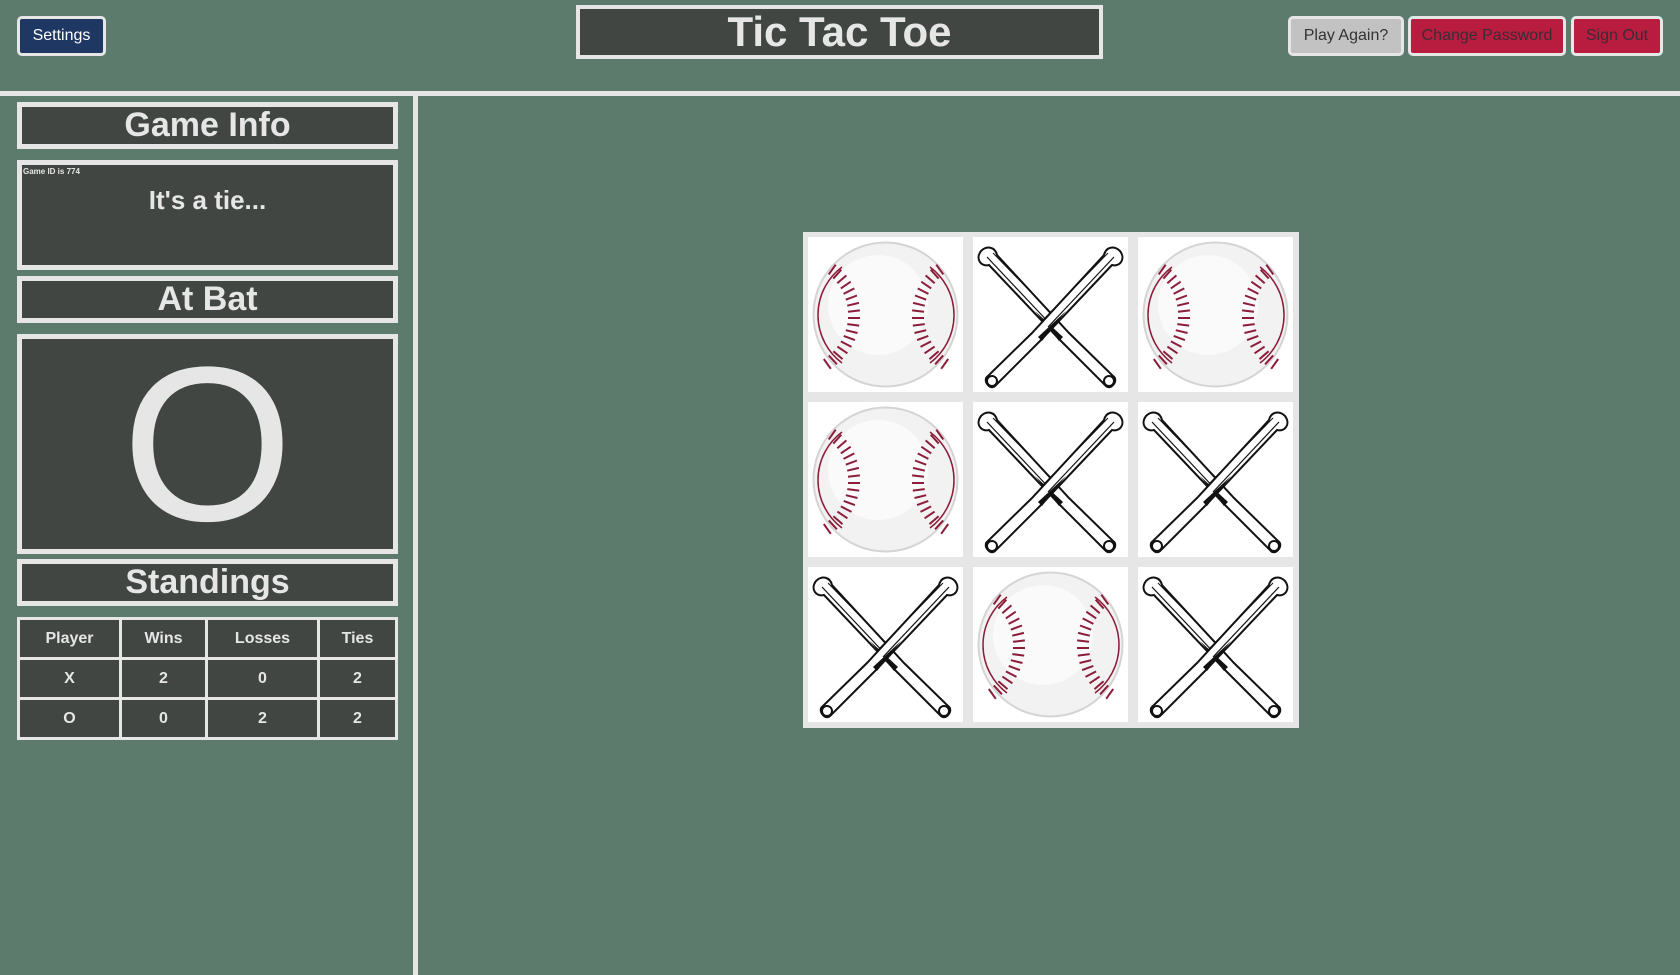  Describe the element at coordinates (840, 93) in the screenshot. I see `header-divider` at that location.